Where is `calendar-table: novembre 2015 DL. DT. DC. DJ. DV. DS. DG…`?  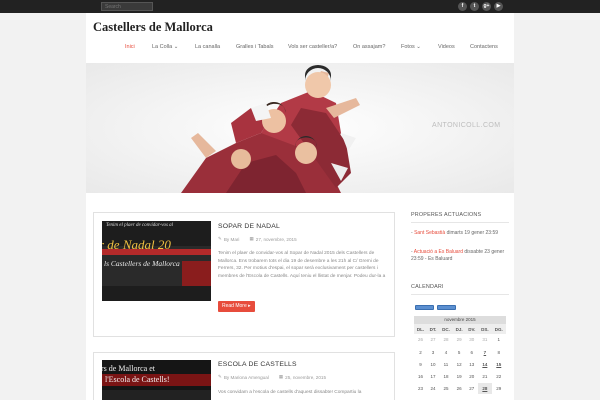 calendar-table: novembre 2015 DL. DT. DC. DJ. DV. DS. DG… is located at coordinates (460, 355).